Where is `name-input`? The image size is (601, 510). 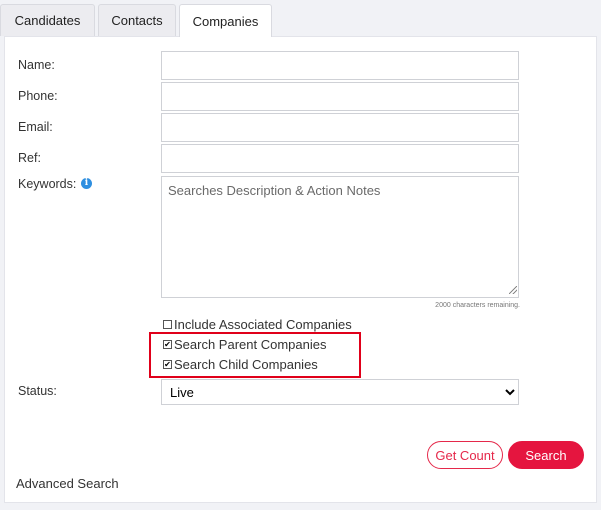 name-input is located at coordinates (340, 65).